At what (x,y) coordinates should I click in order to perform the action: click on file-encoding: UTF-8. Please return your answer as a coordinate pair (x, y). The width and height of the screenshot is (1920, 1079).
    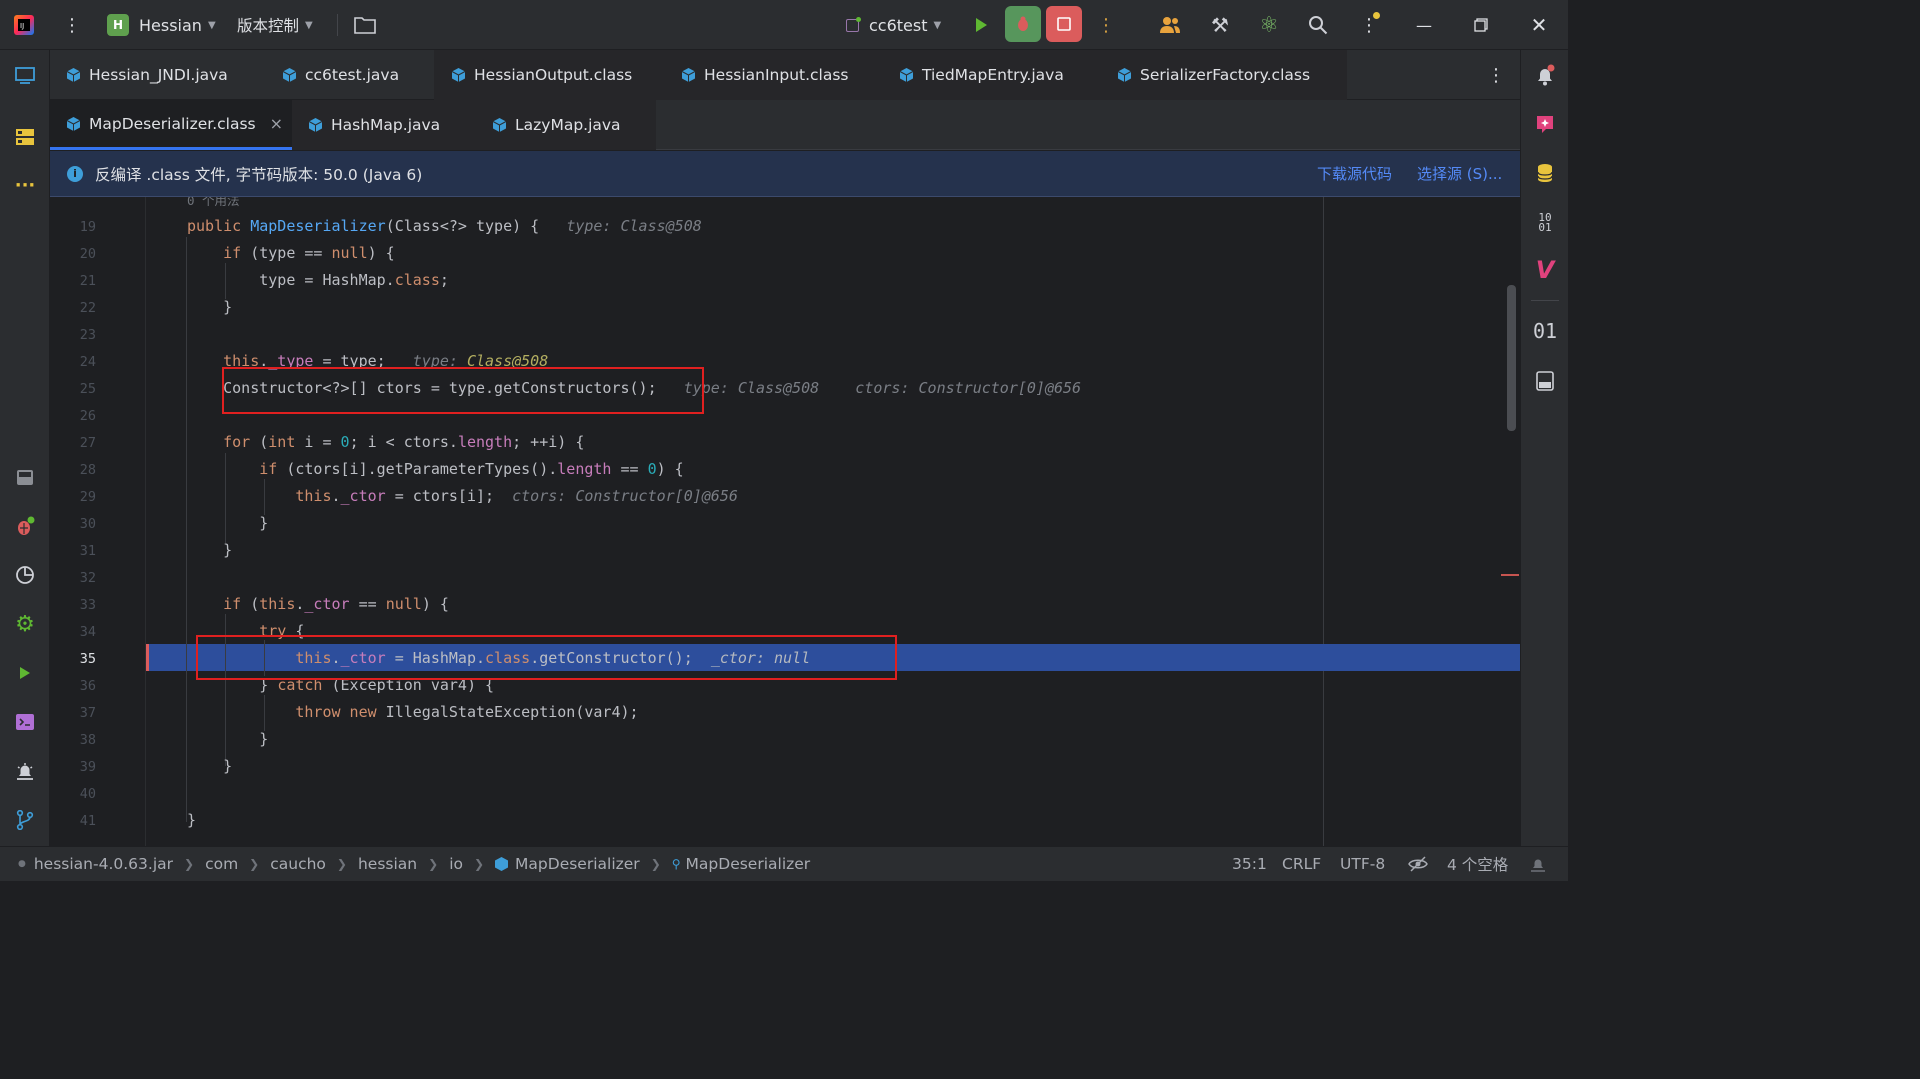
    Looking at the image, I should click on (1362, 864).